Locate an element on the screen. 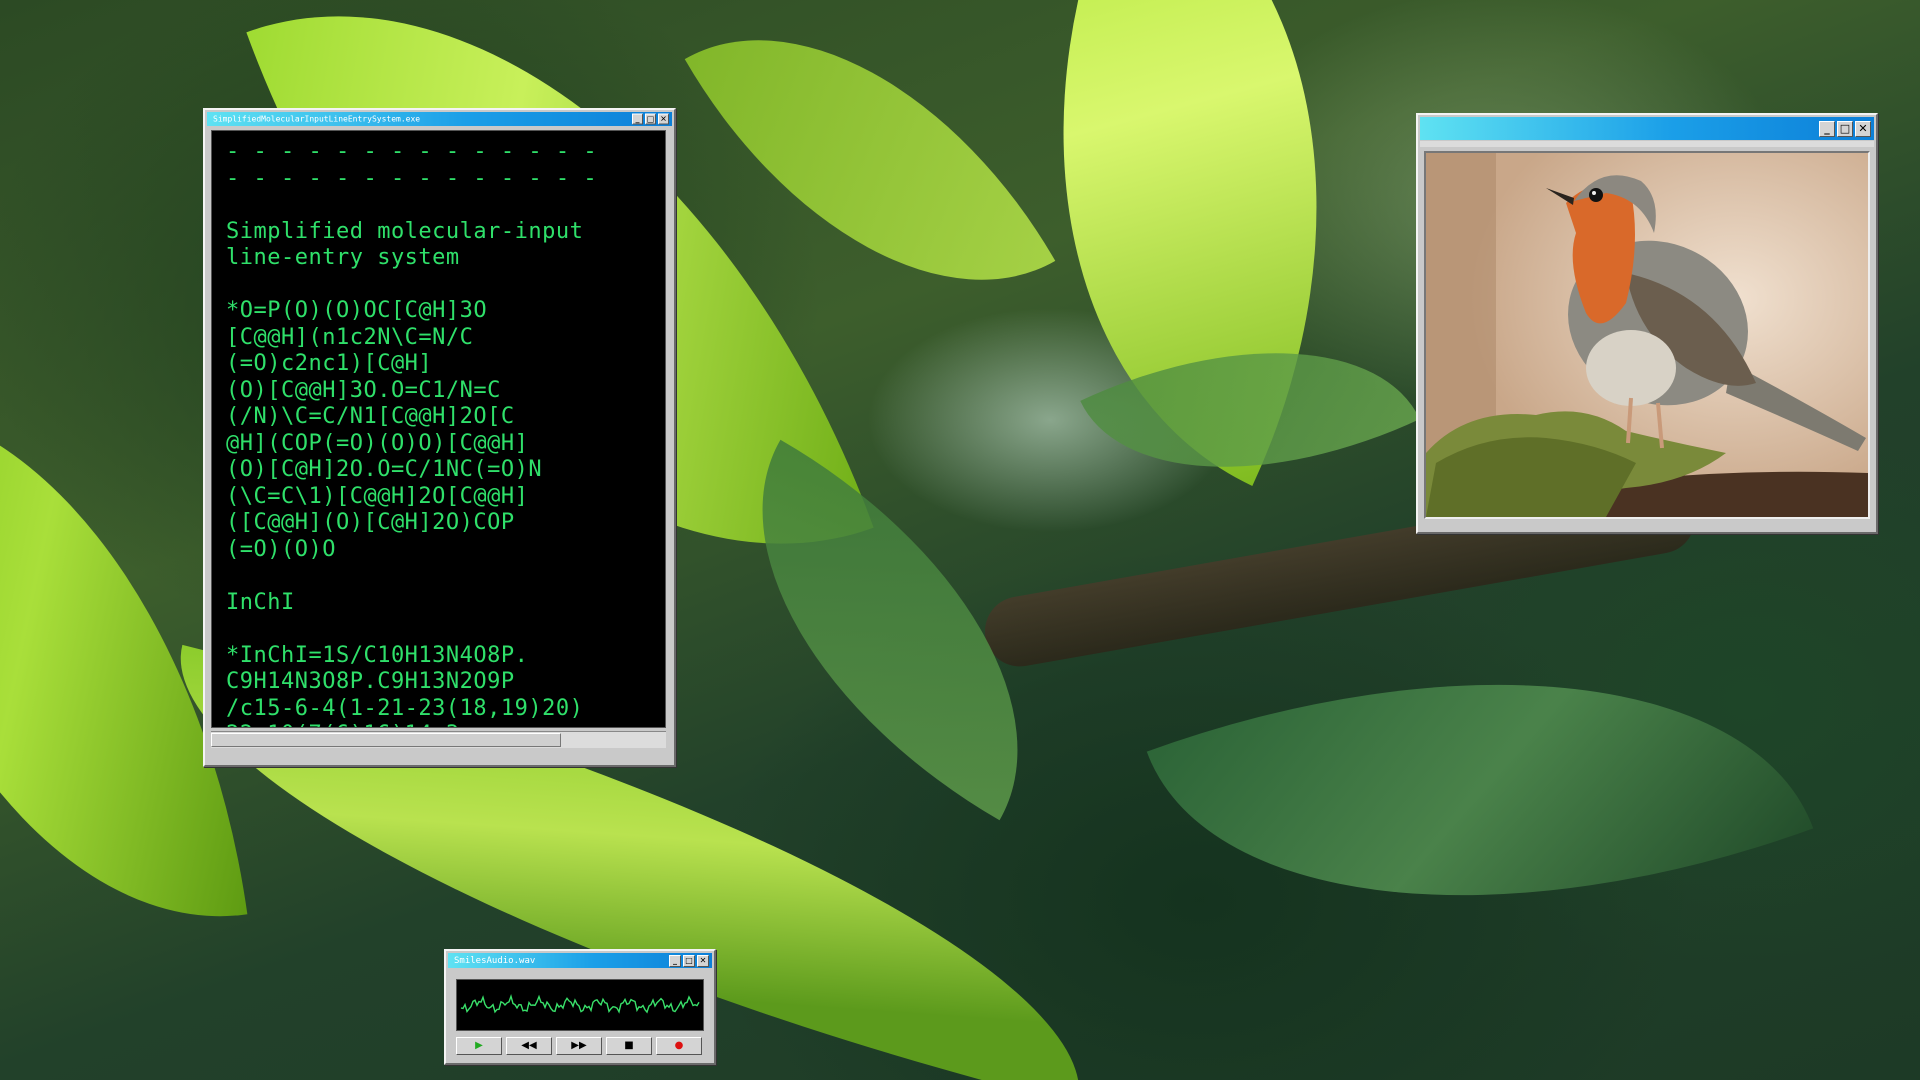  robin-photo is located at coordinates (1647, 335).